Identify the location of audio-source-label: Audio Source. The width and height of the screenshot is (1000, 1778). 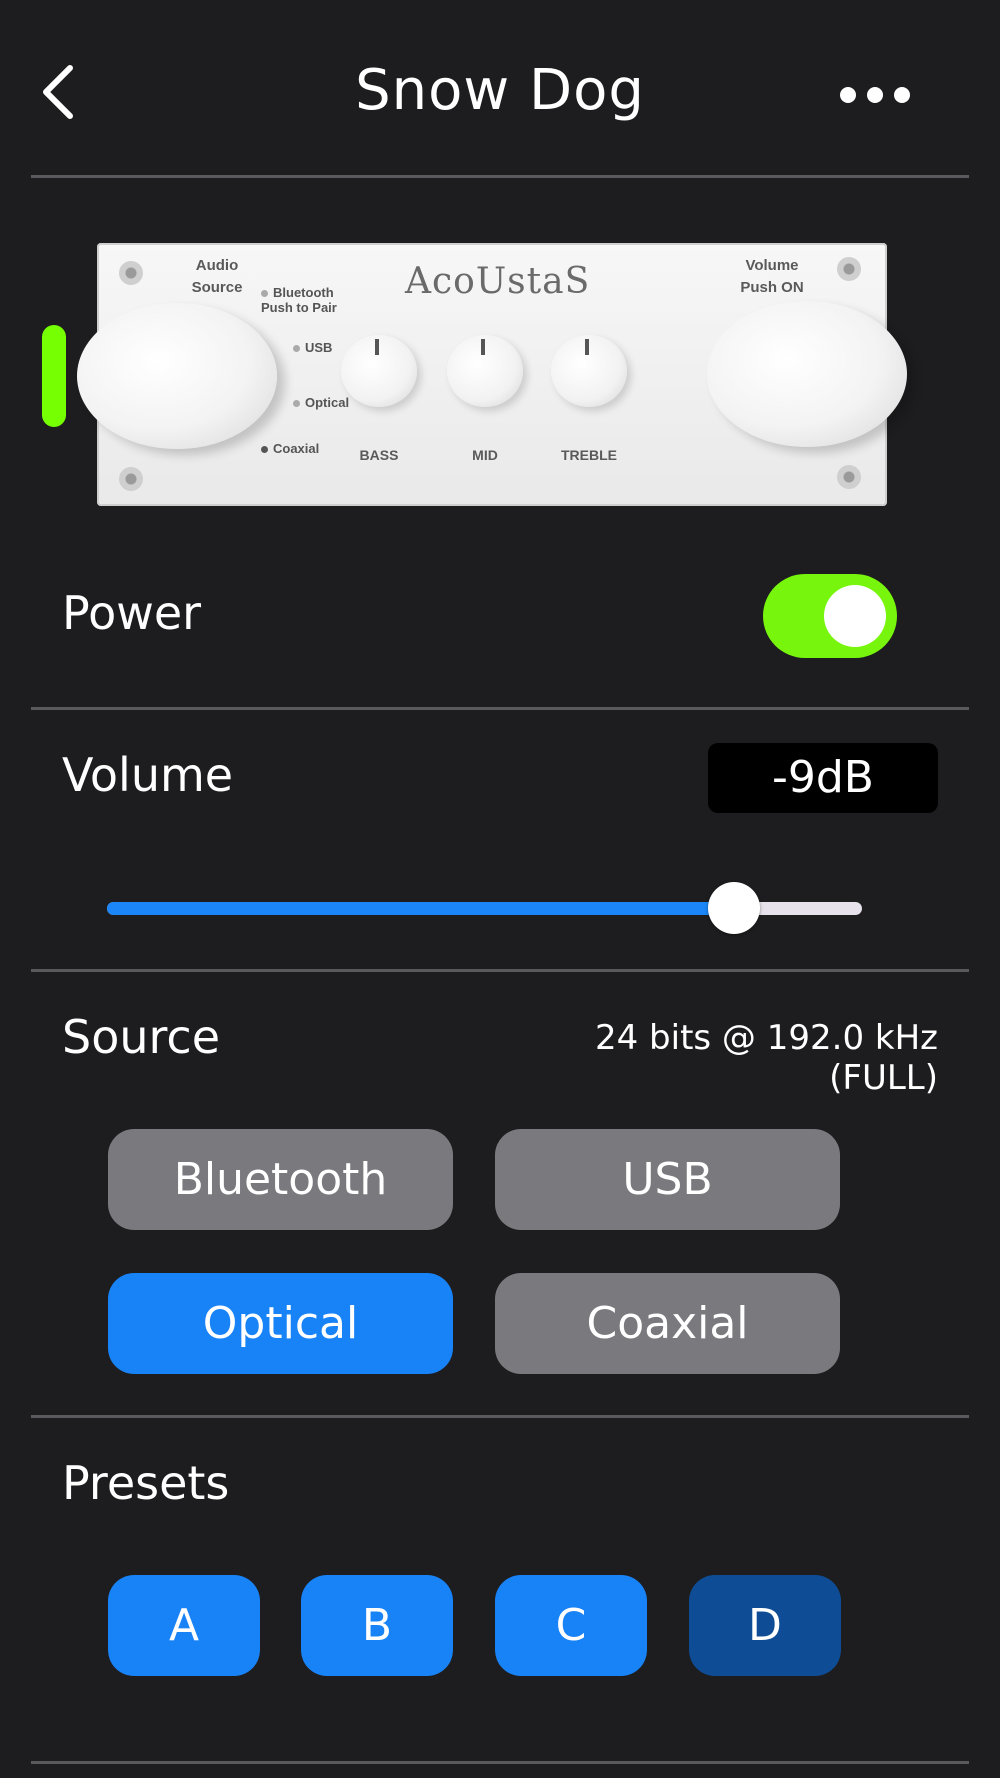
(217, 276).